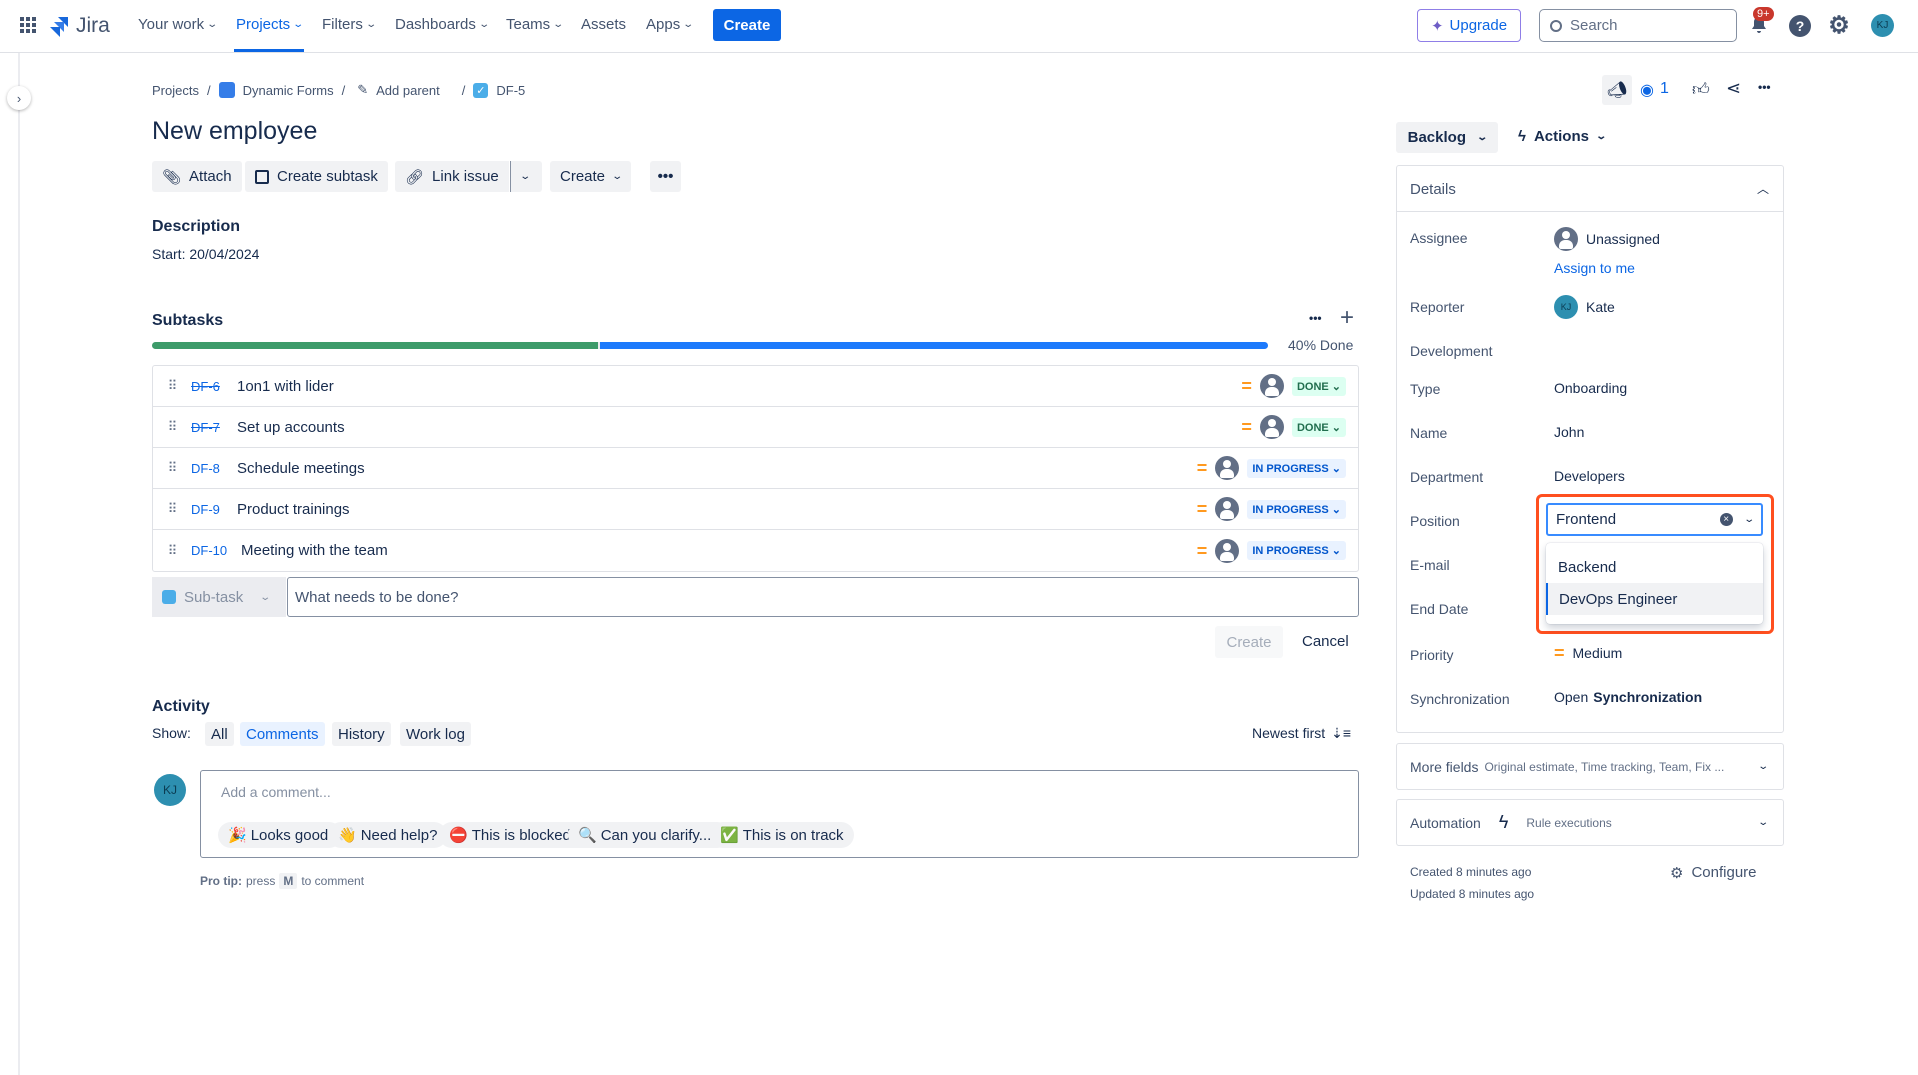 This screenshot has width=1918, height=1075. What do you see at coordinates (670, 24) in the screenshot?
I see `nav-apps: Apps ⌄` at bounding box center [670, 24].